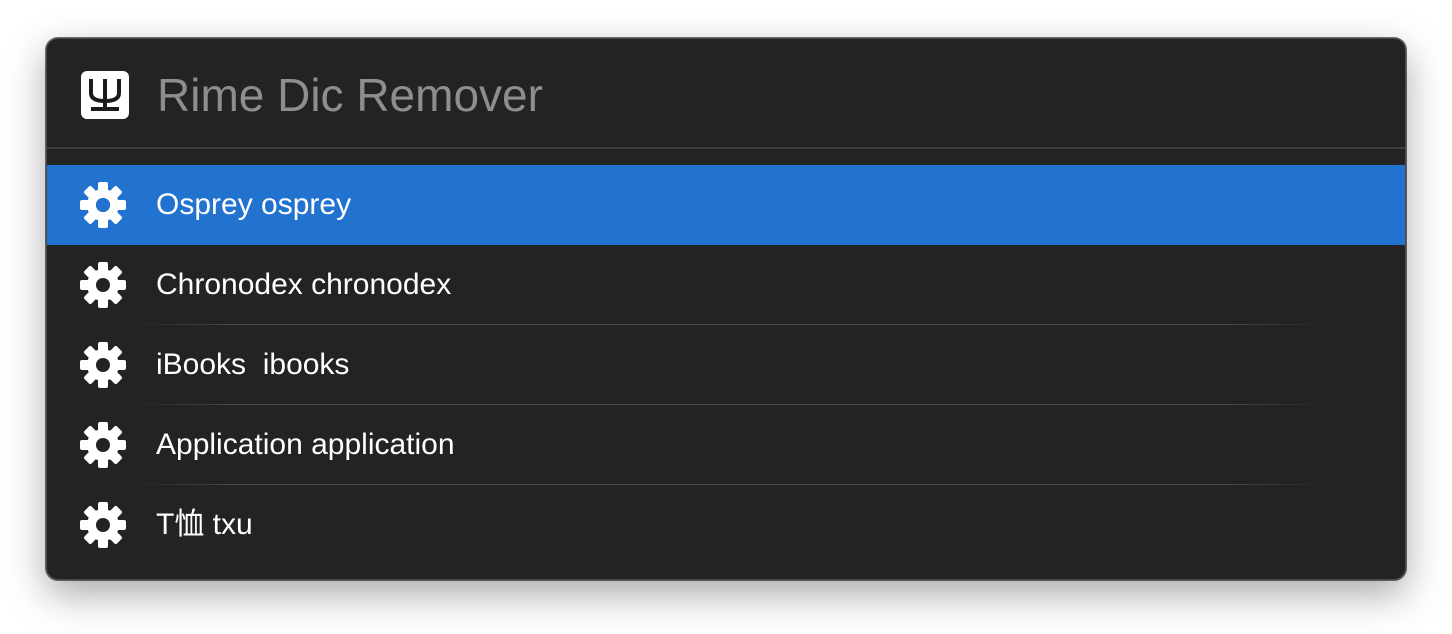 This screenshot has width=1452, height=634. Describe the element at coordinates (254, 204) in the screenshot. I see `result-label: Osprey osprey` at that location.